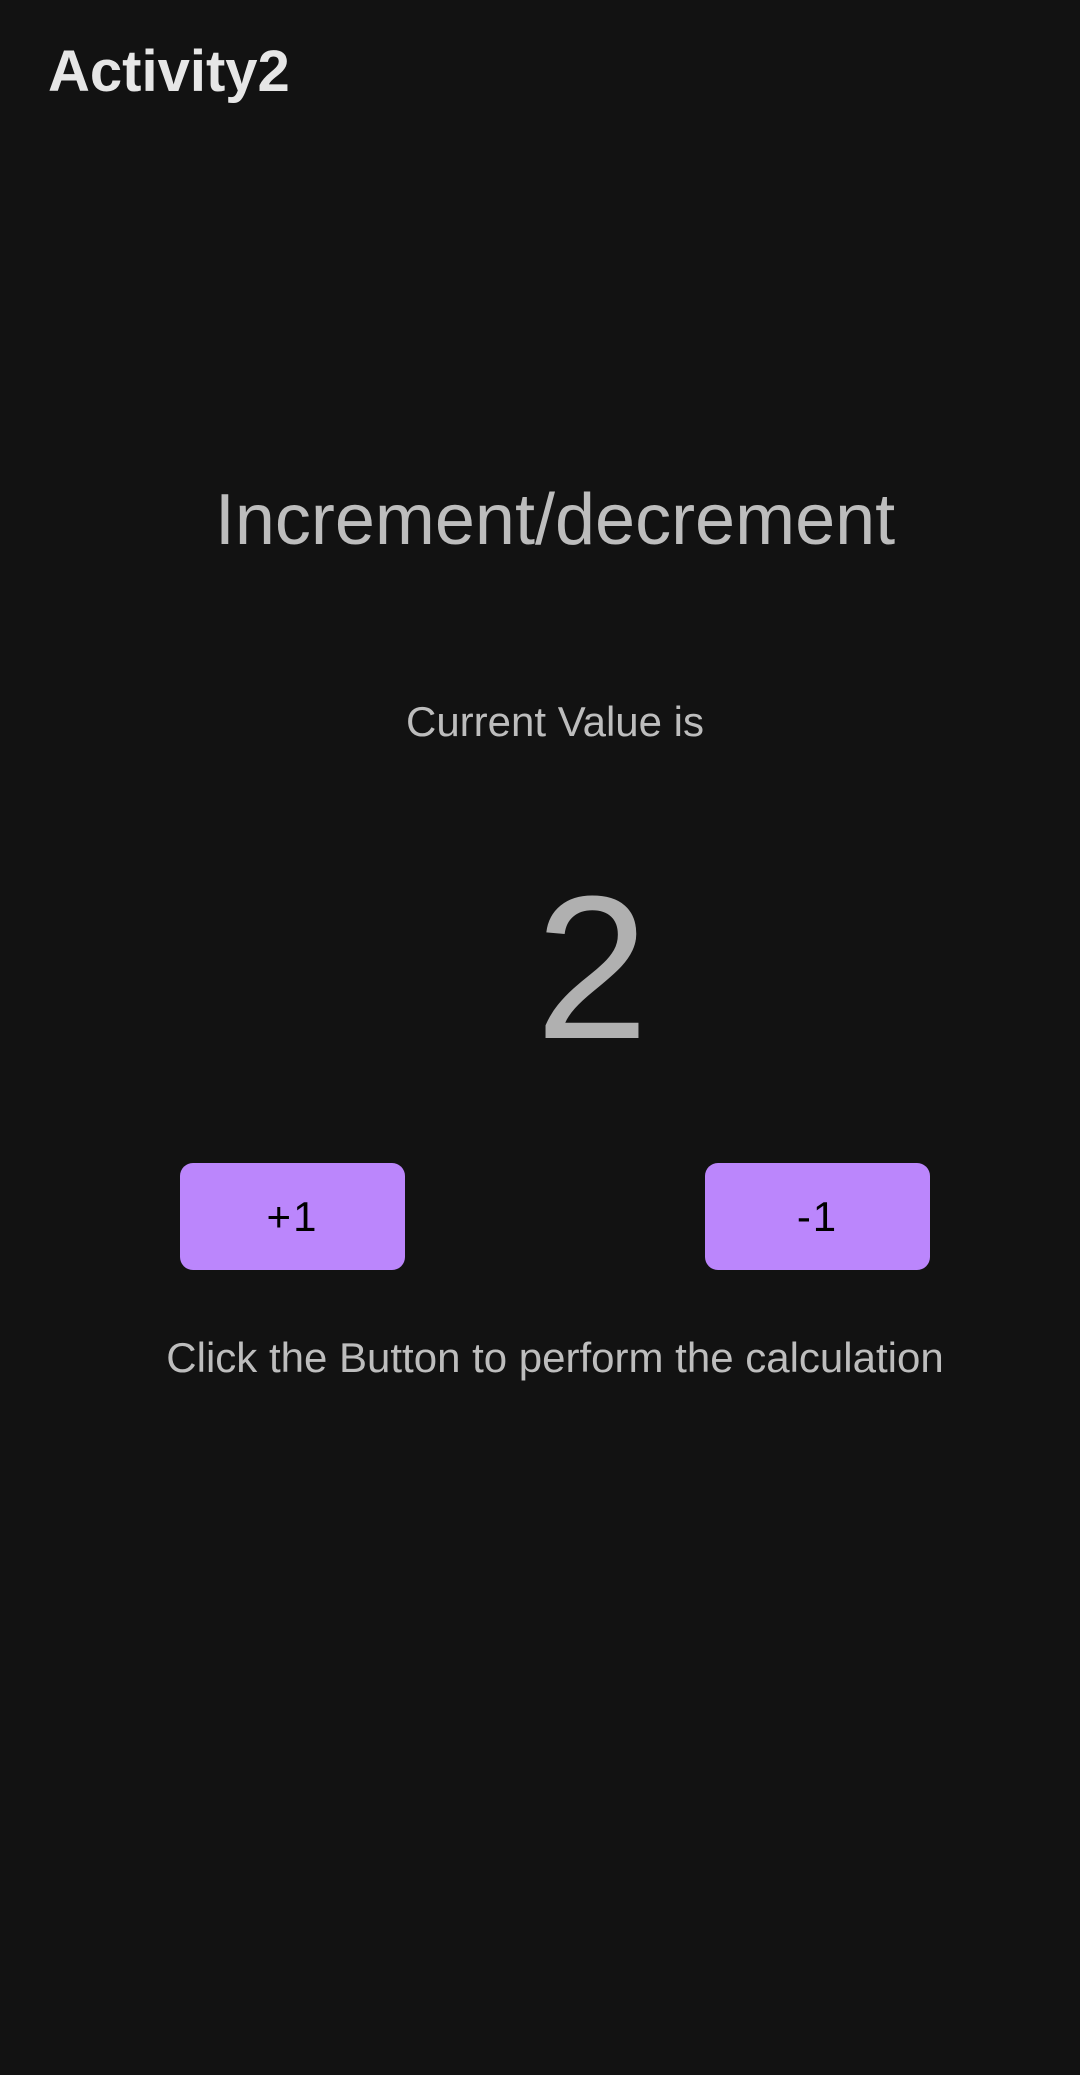 The height and width of the screenshot is (2075, 1080). I want to click on app-title: Activity2, so click(169, 71).